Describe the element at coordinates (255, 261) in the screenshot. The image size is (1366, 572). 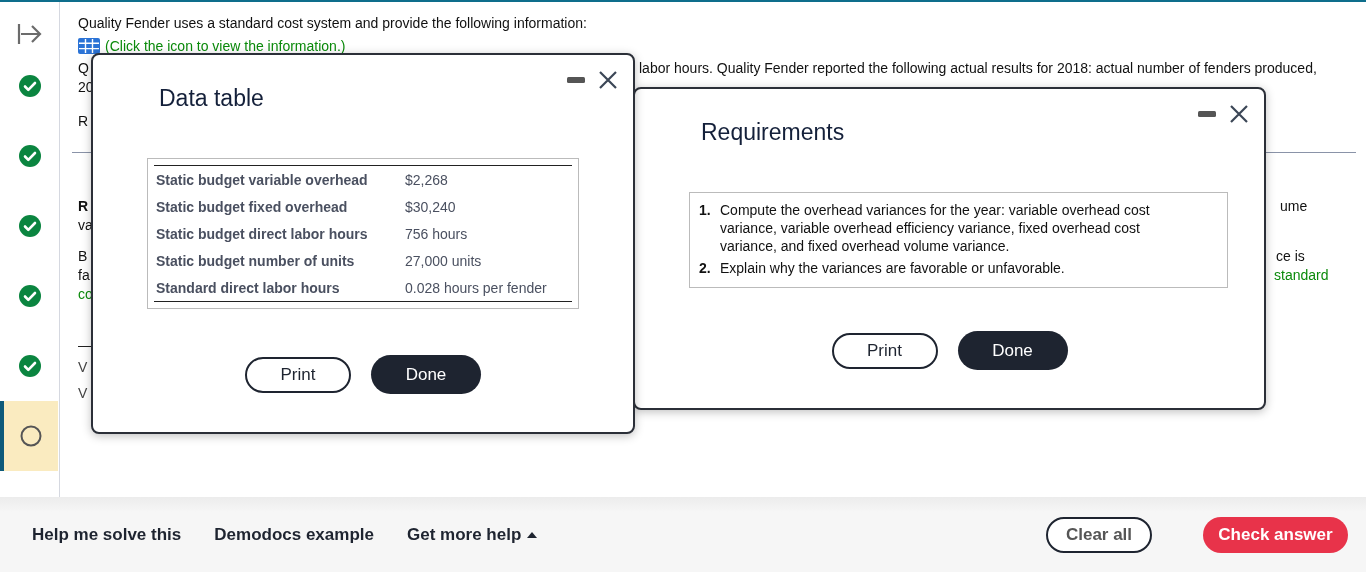
I see `table-label: Static budget number of units` at that location.